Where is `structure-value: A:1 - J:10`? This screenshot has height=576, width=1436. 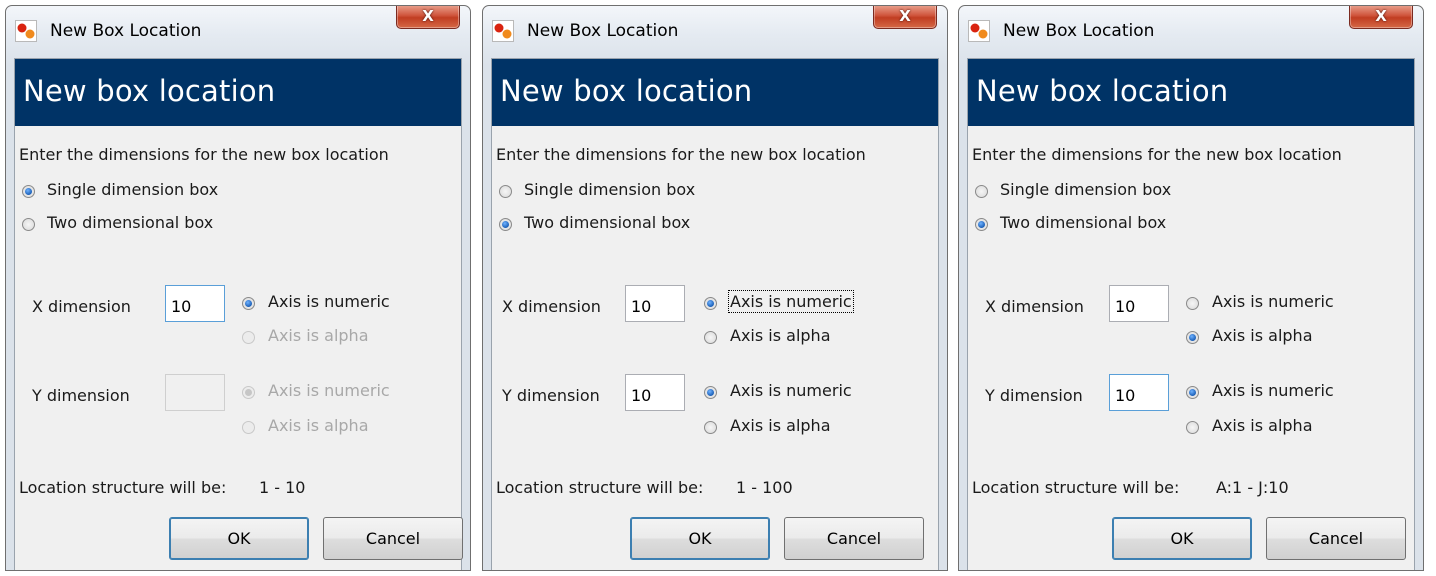 structure-value: A:1 - J:10 is located at coordinates (1252, 487).